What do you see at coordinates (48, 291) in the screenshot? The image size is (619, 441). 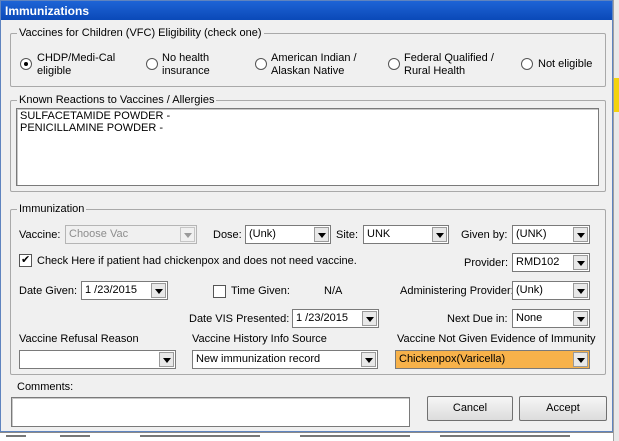 I see `date-given-label: Date Given:` at bounding box center [48, 291].